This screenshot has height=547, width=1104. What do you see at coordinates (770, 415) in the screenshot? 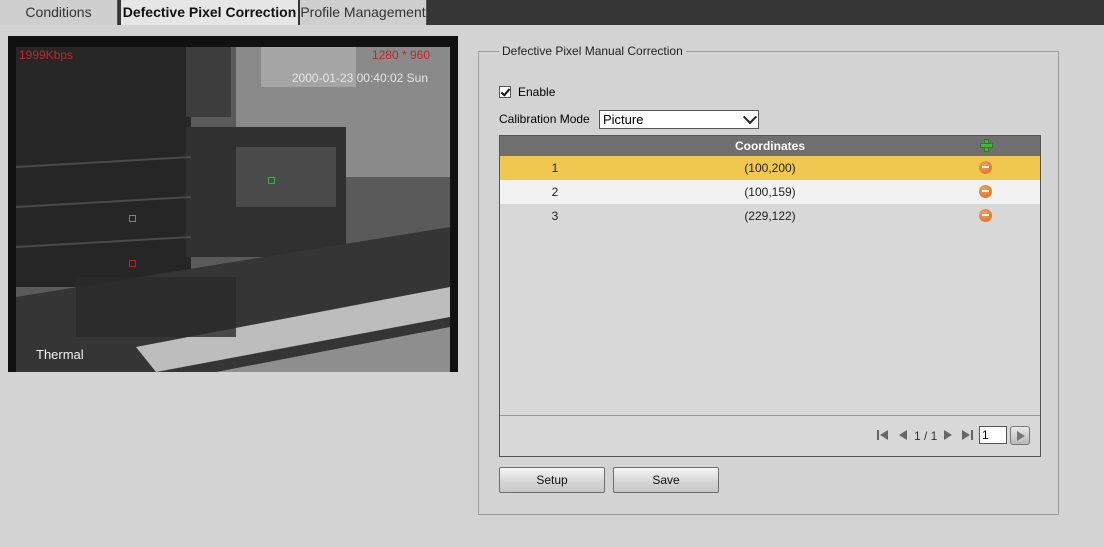
I see `pager-divider` at bounding box center [770, 415].